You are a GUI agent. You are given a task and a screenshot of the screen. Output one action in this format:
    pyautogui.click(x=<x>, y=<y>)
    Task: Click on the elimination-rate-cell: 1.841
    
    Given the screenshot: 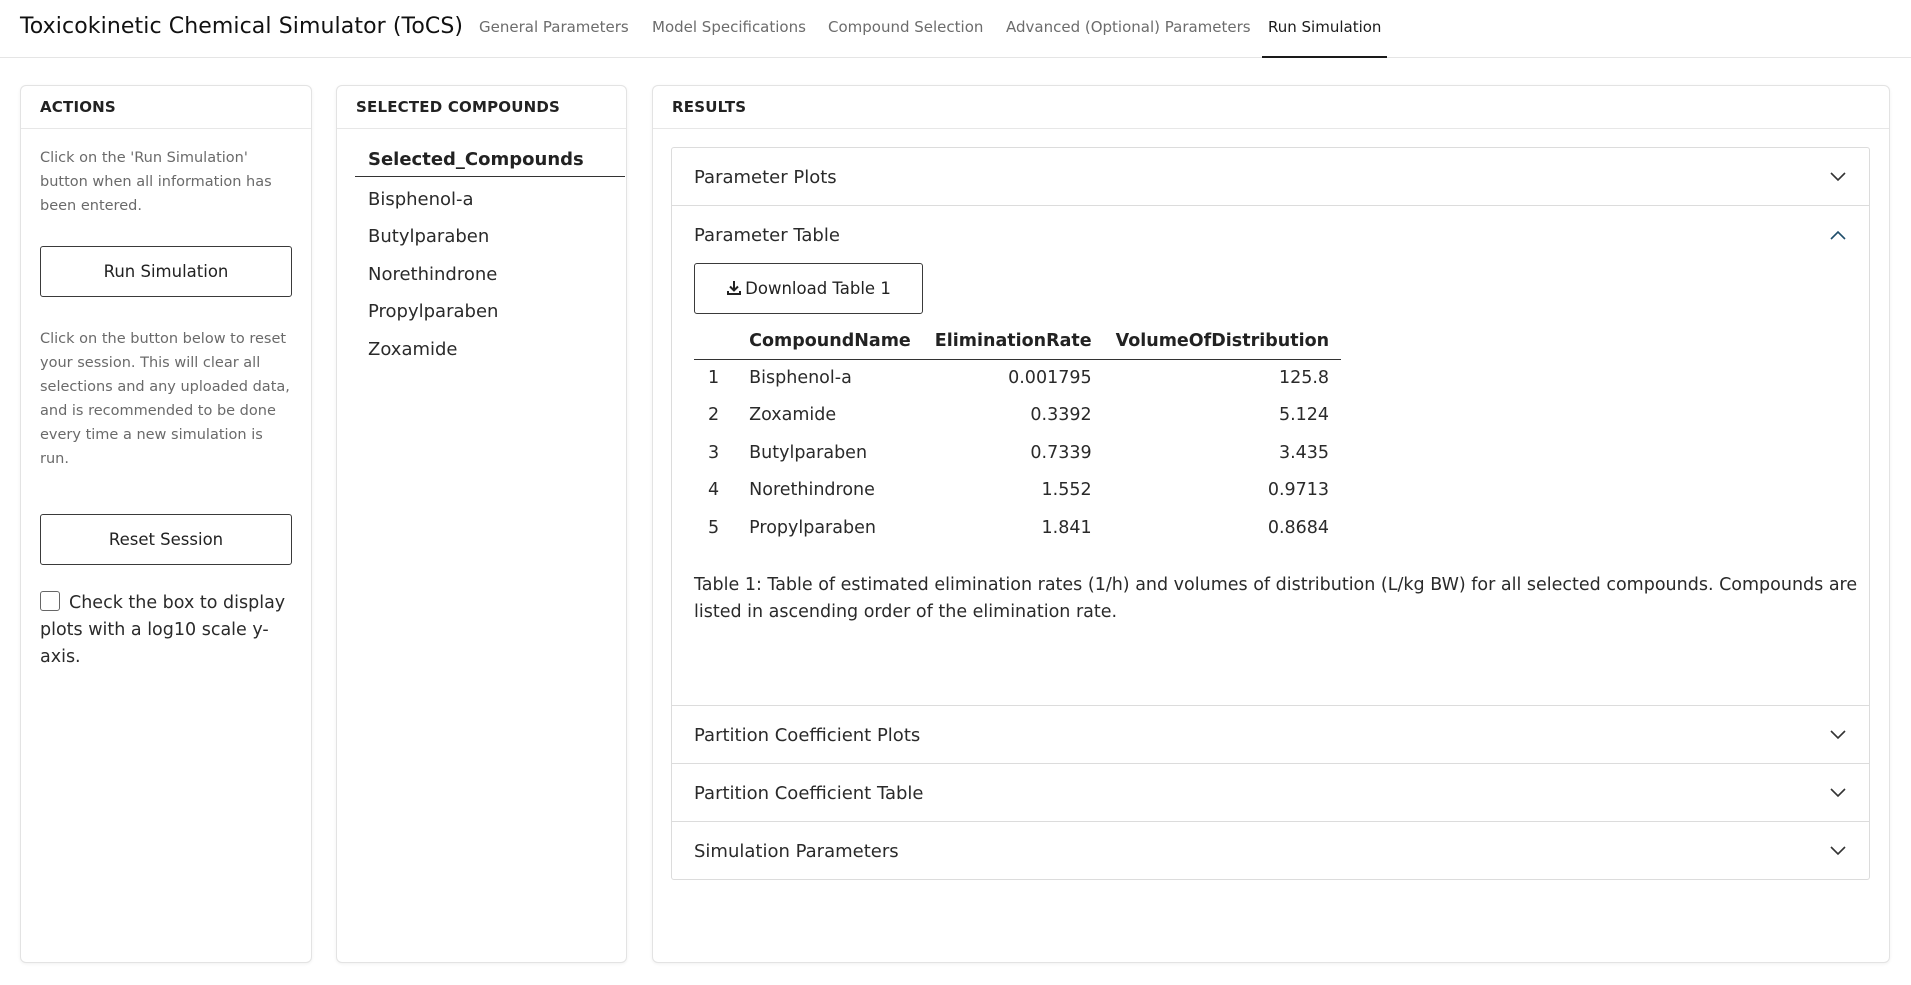 What is the action you would take?
    pyautogui.click(x=1066, y=527)
    